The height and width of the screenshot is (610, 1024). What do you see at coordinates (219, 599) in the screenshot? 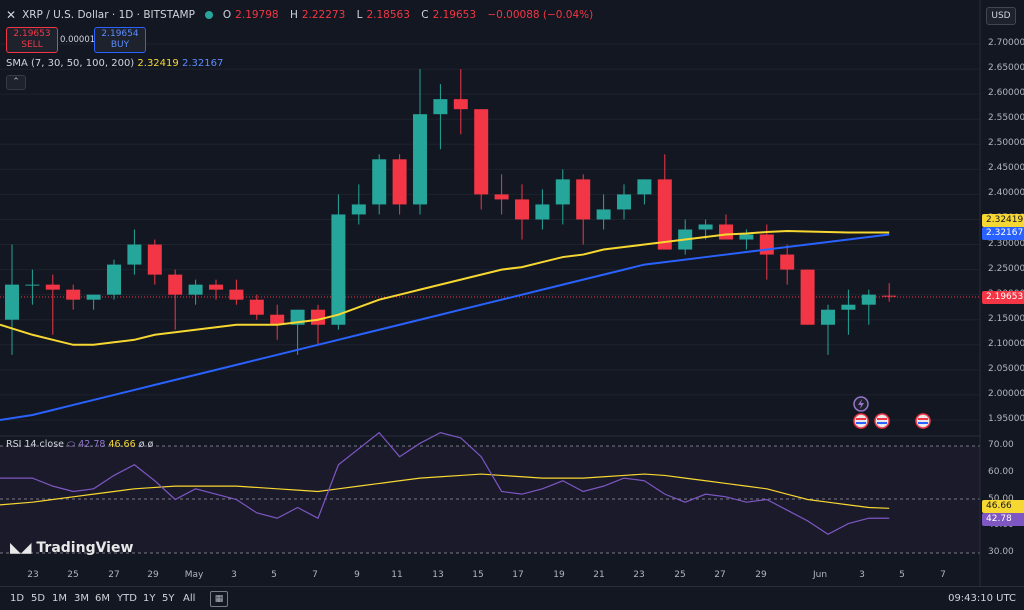
I see `calendar-icon: ▦` at bounding box center [219, 599].